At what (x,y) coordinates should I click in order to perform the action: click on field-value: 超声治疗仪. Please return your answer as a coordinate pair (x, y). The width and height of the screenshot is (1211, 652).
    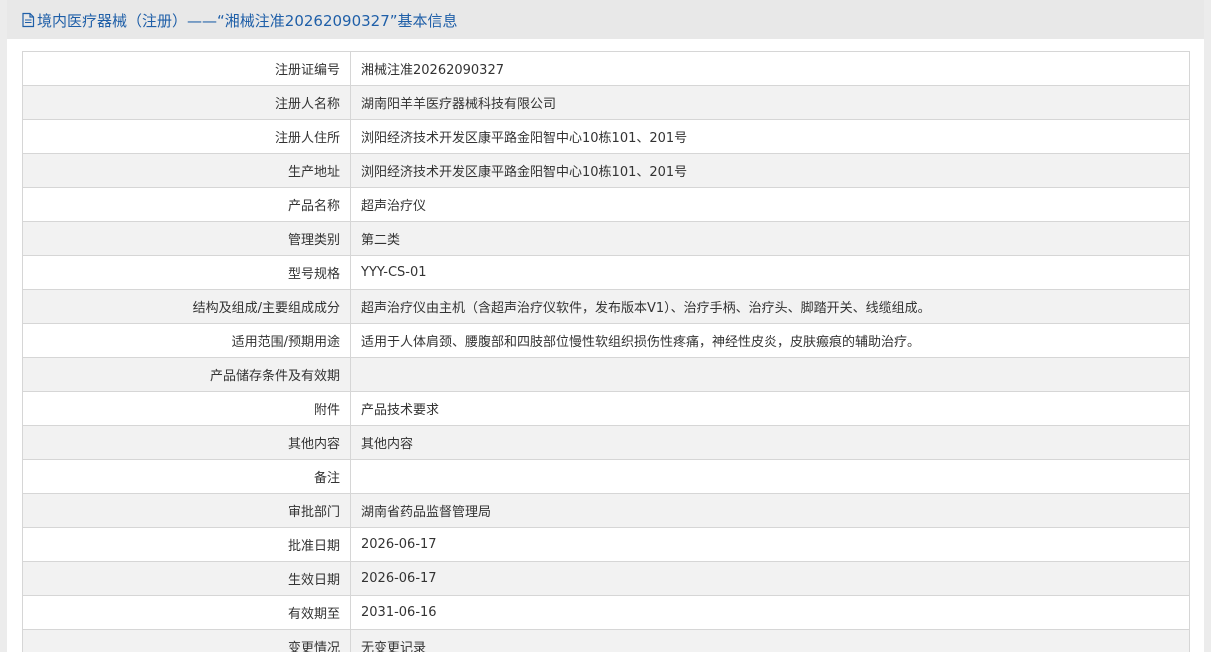
    Looking at the image, I should click on (770, 204).